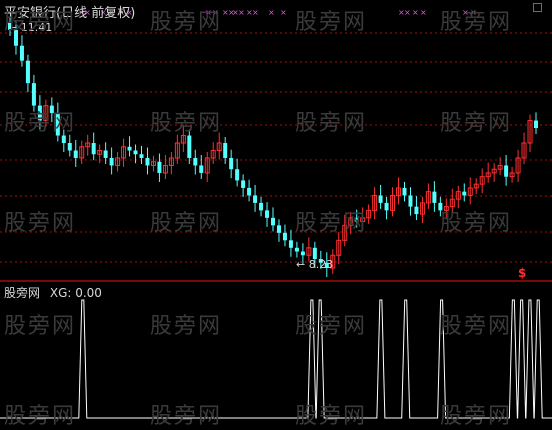 The width and height of the screenshot is (552, 430). What do you see at coordinates (22, 293) in the screenshot?
I see `indicator-name: 股旁网` at bounding box center [22, 293].